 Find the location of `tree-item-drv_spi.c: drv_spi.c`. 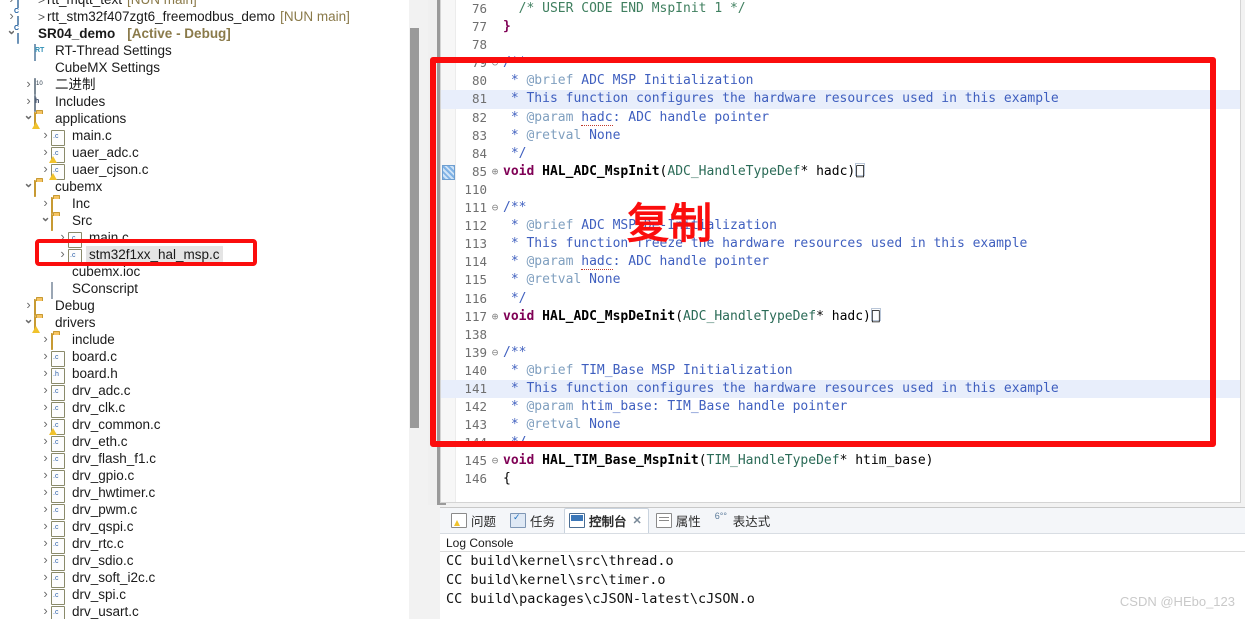

tree-item-drv_spi.c: drv_spi.c is located at coordinates (210, 595).